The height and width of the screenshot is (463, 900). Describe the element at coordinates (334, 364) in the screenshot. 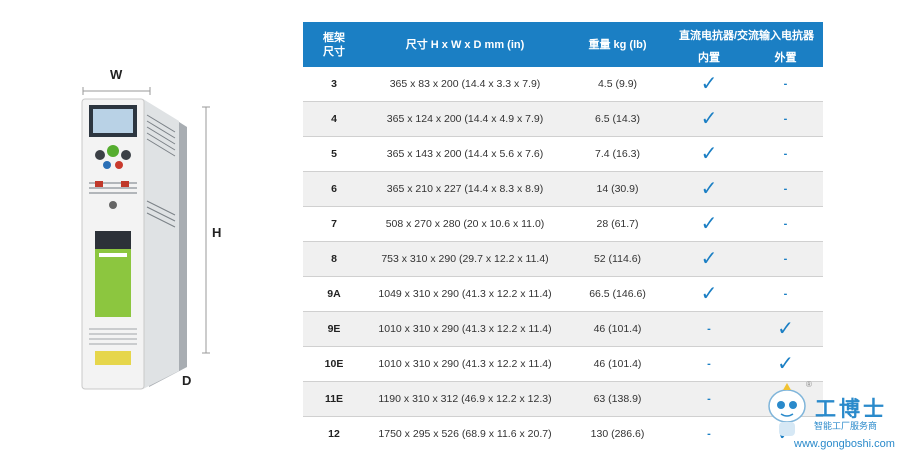

I see `frame-cell: 10E` at that location.